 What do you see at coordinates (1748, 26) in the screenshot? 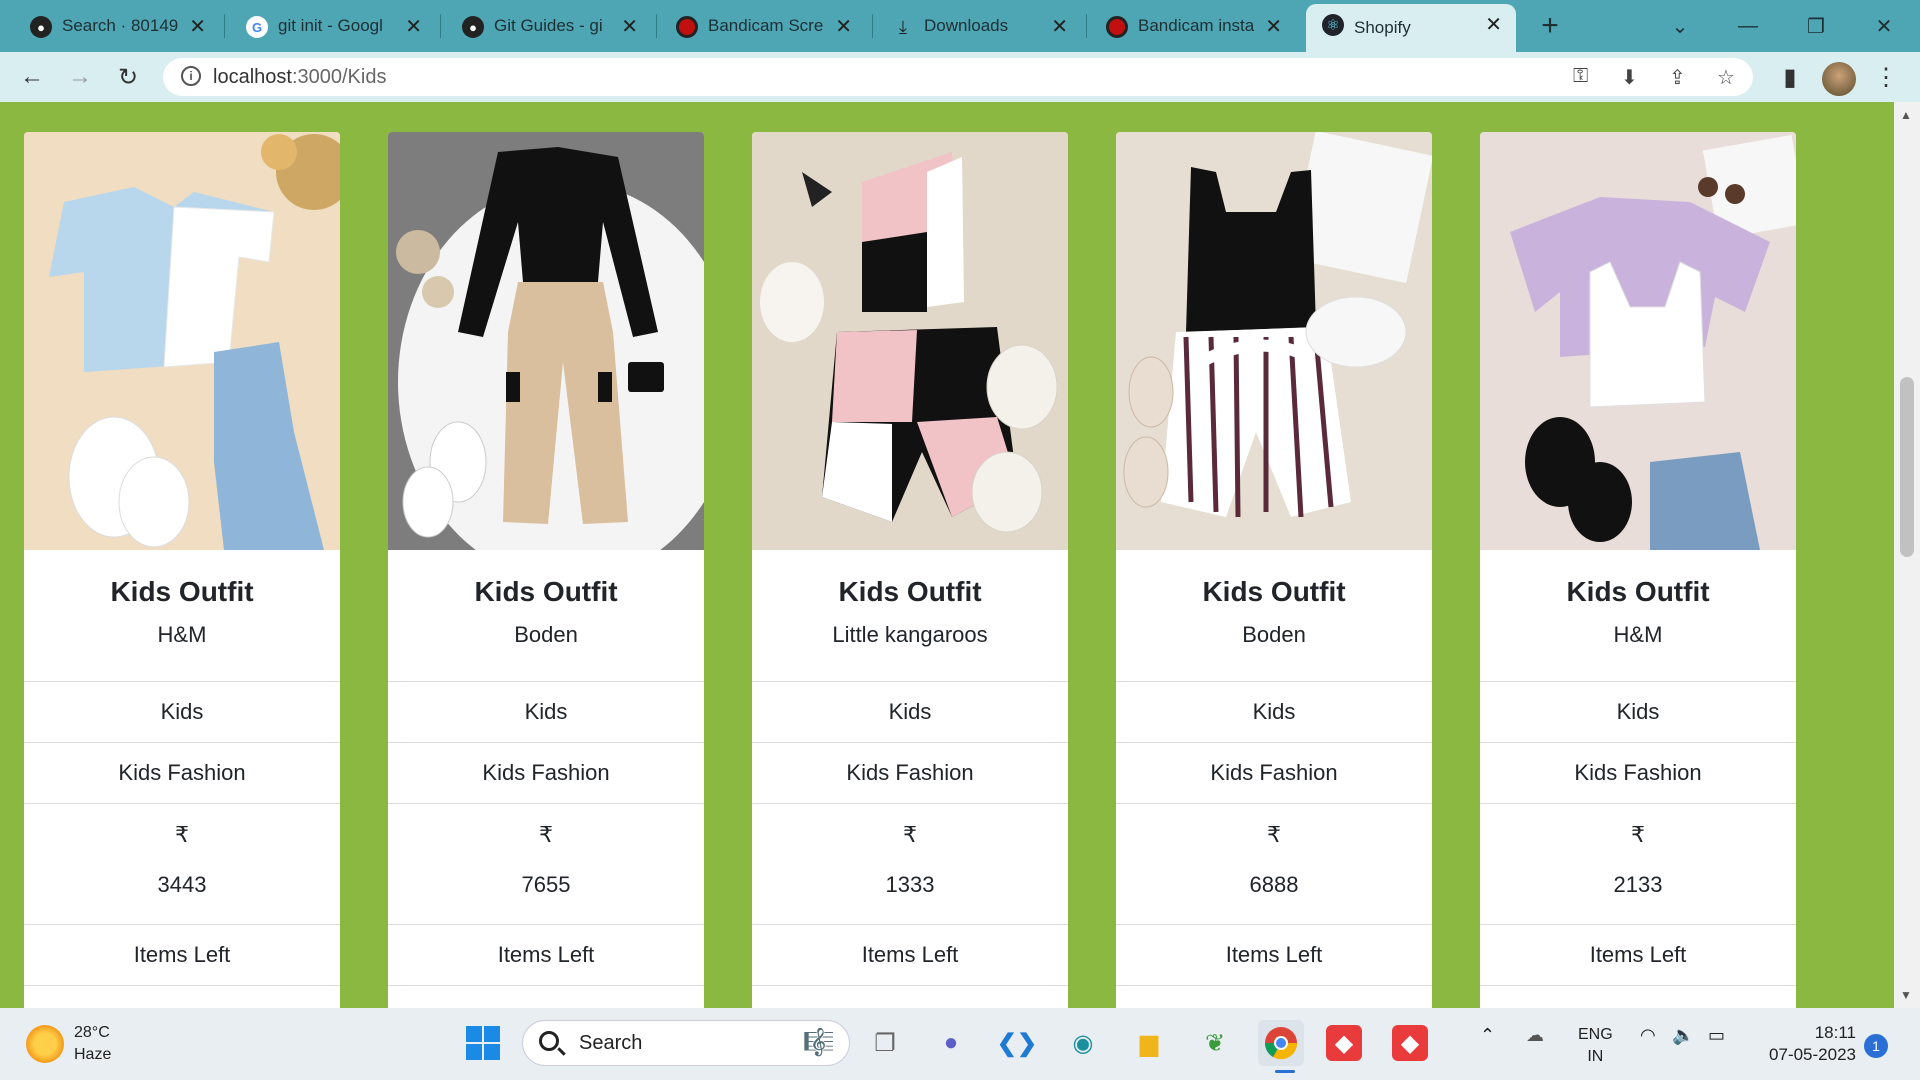
I see `minimize-icon: —` at bounding box center [1748, 26].